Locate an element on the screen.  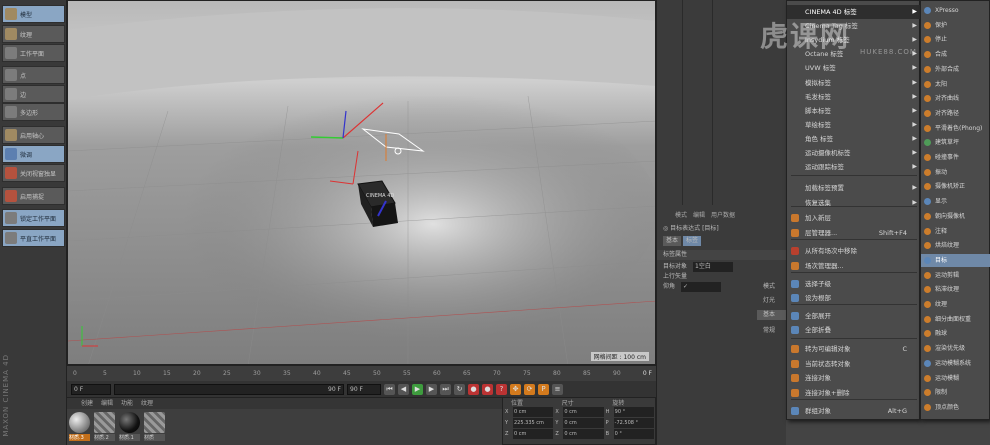
menu-item: 加载标签预置 ▶ is located at coordinates (854, 188).